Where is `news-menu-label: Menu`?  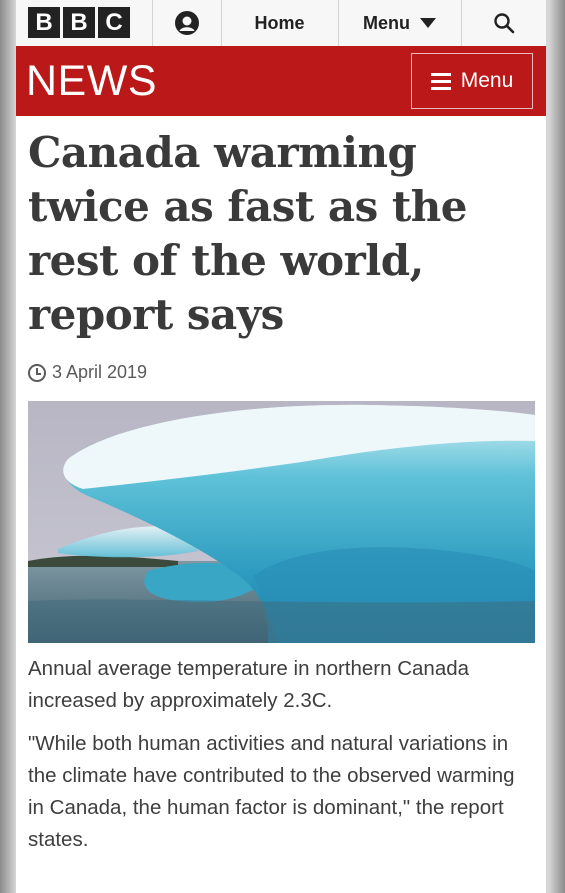 news-menu-label: Menu is located at coordinates (487, 80).